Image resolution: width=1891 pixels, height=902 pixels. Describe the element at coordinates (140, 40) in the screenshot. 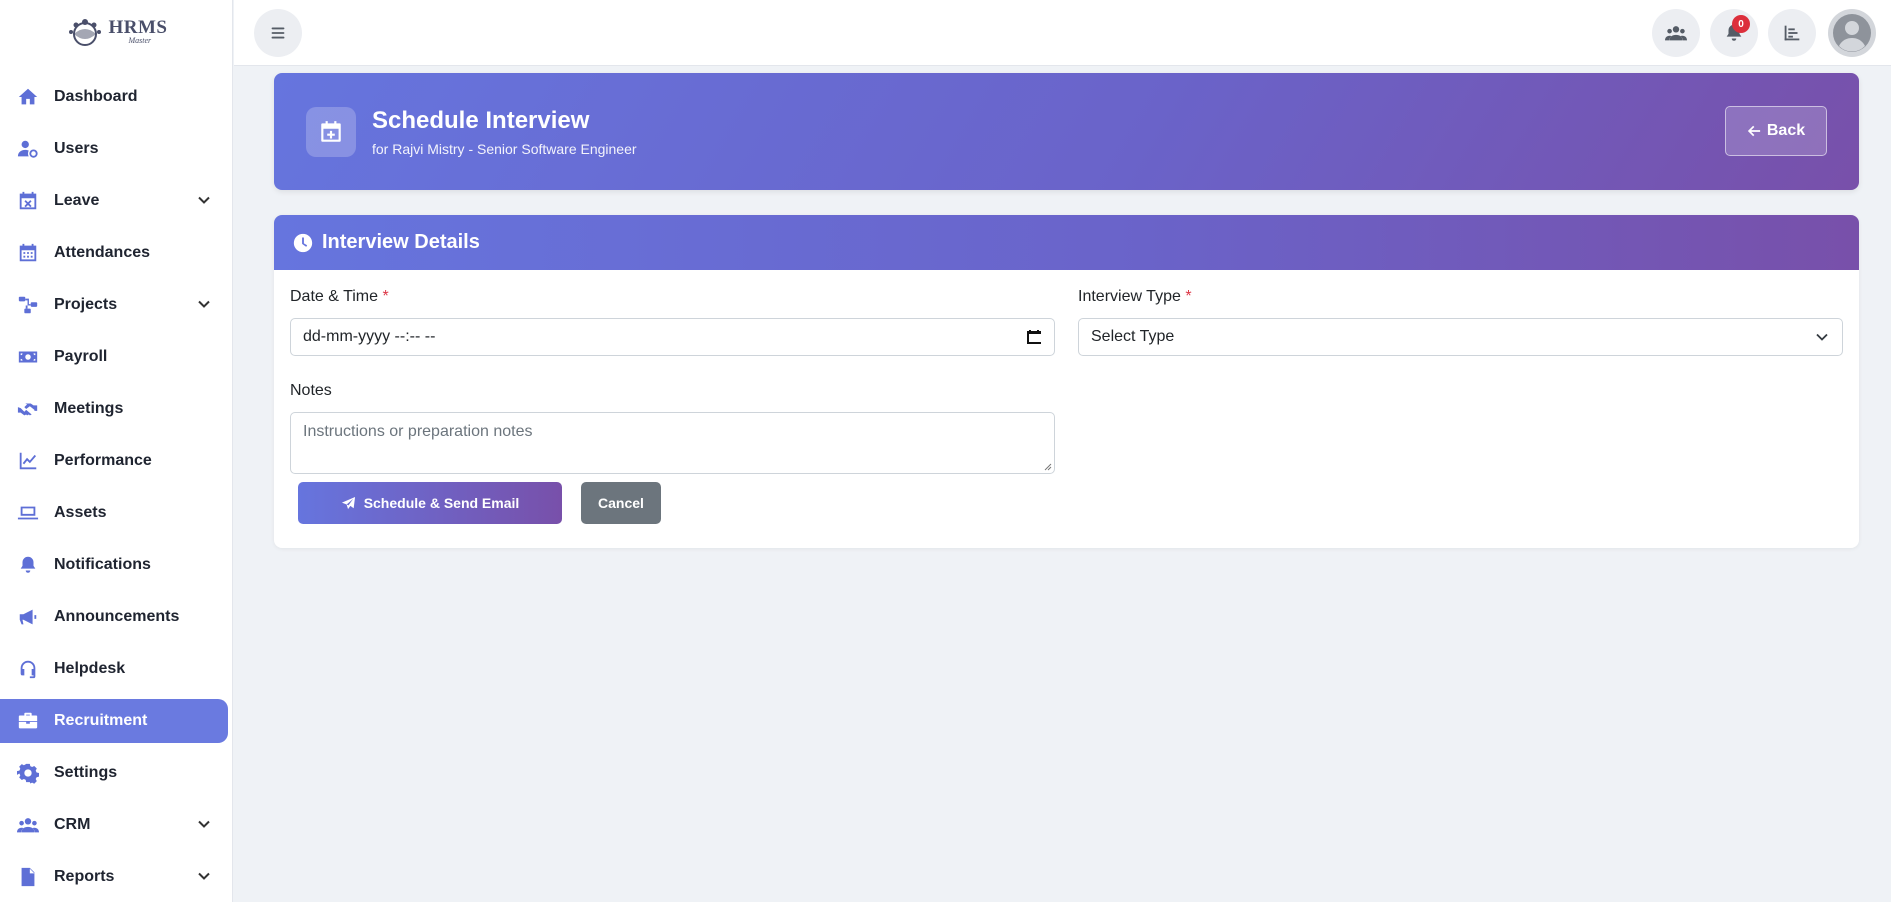

I see `logo-subtitle: Master` at that location.